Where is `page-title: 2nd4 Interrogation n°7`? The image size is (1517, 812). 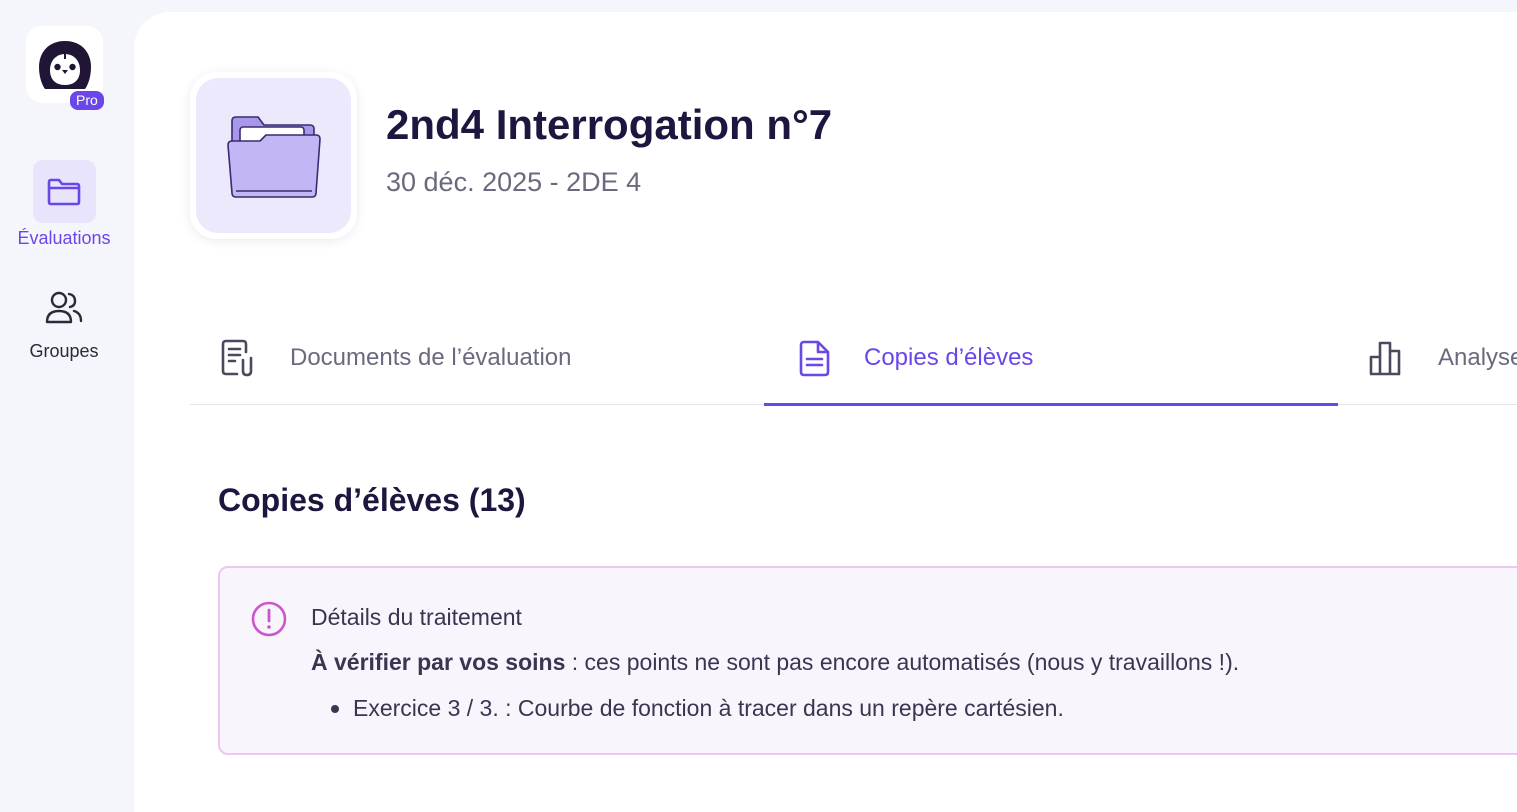 page-title: 2nd4 Interrogation n°7 is located at coordinates (609, 124).